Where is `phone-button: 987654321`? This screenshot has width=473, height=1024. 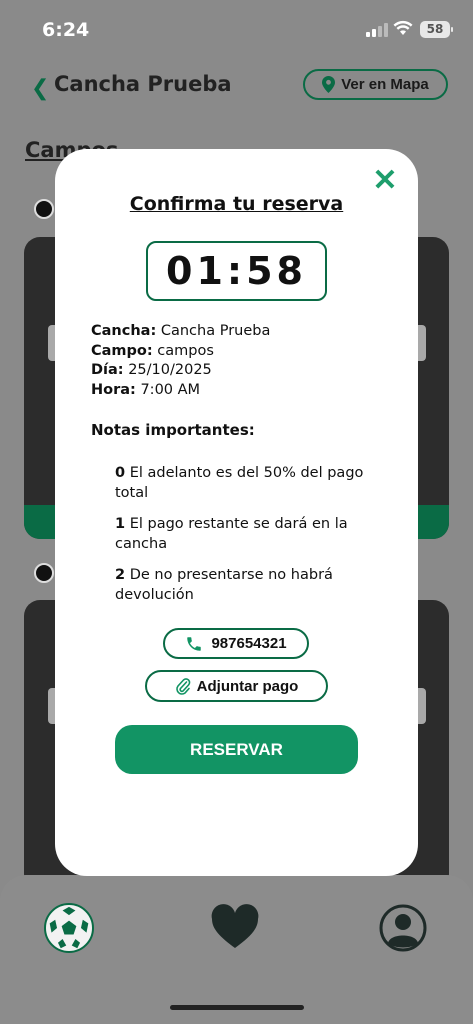
phone-button: 987654321 is located at coordinates (236, 643).